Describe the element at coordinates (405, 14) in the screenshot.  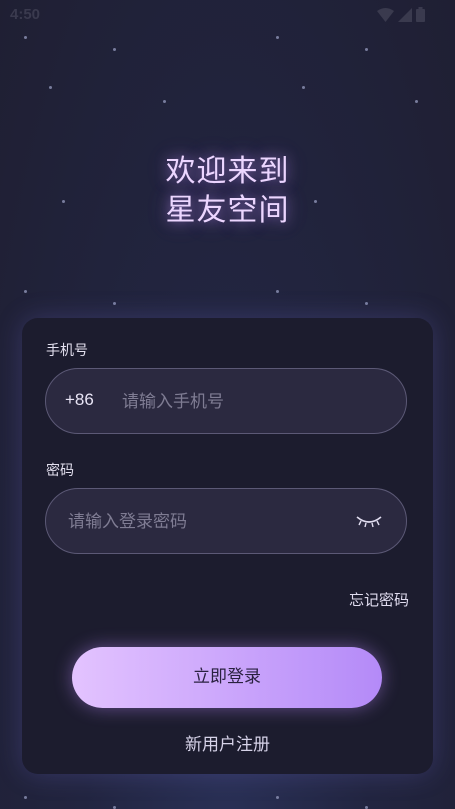
I see `signal-icon` at that location.